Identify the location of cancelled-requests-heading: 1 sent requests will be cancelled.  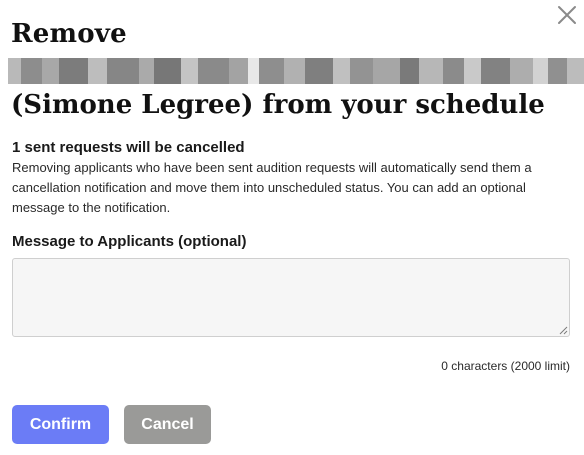
(128, 147).